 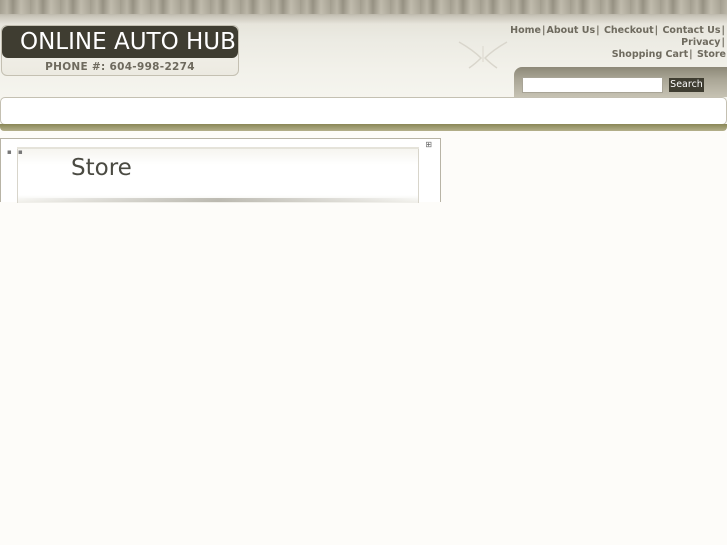 What do you see at coordinates (525, 30) in the screenshot?
I see `nav-home: Home` at bounding box center [525, 30].